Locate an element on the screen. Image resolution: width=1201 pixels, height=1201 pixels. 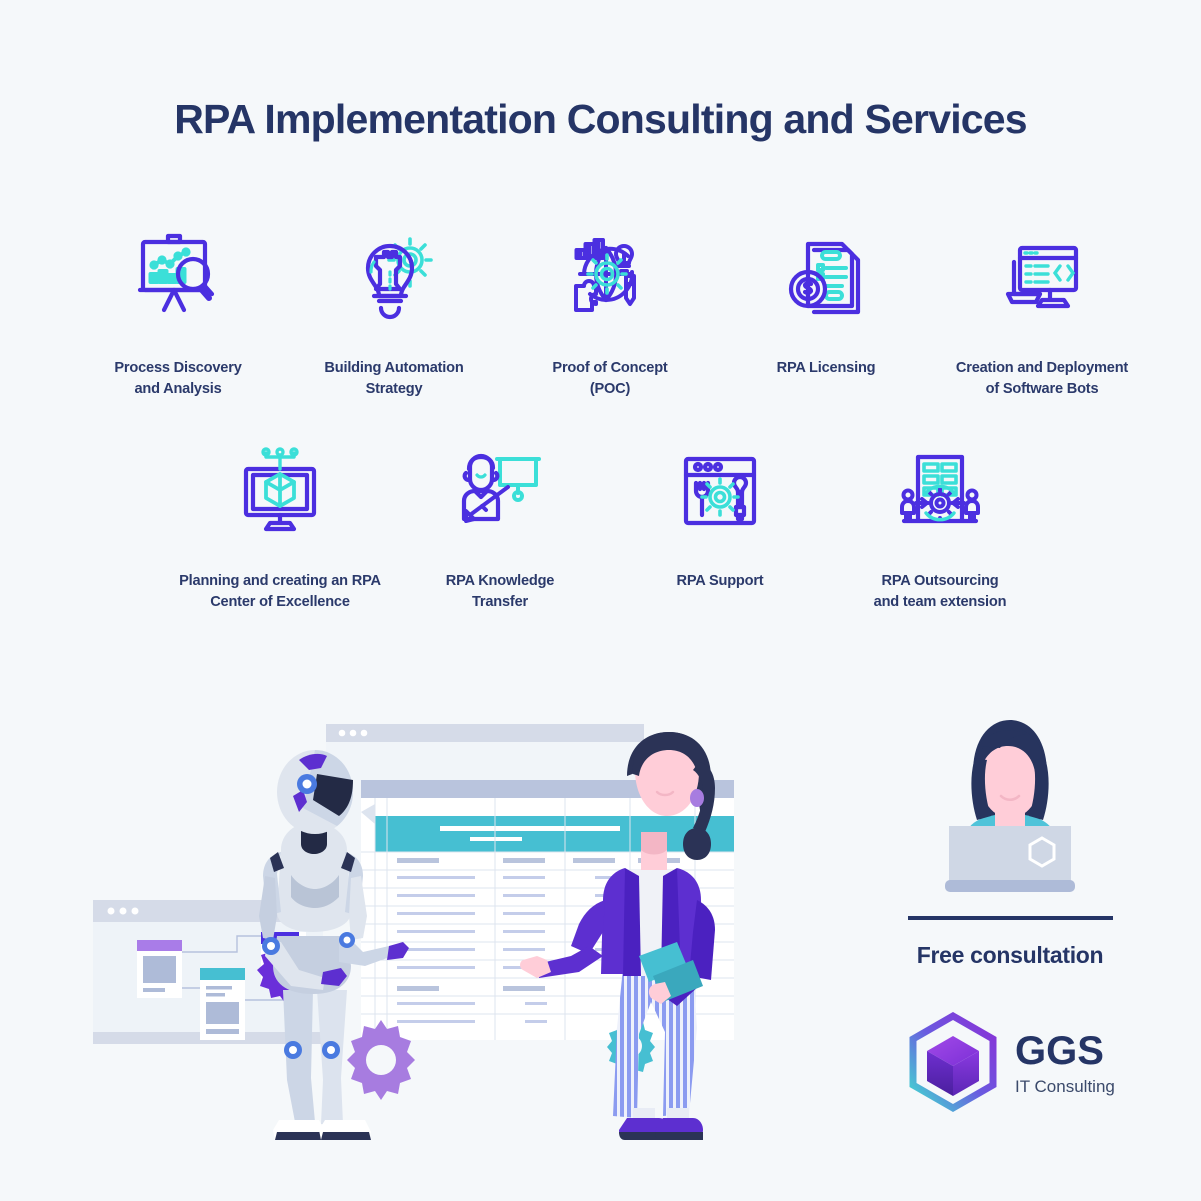
presentation-chart-magnifier-icon is located at coordinates (178, 276).